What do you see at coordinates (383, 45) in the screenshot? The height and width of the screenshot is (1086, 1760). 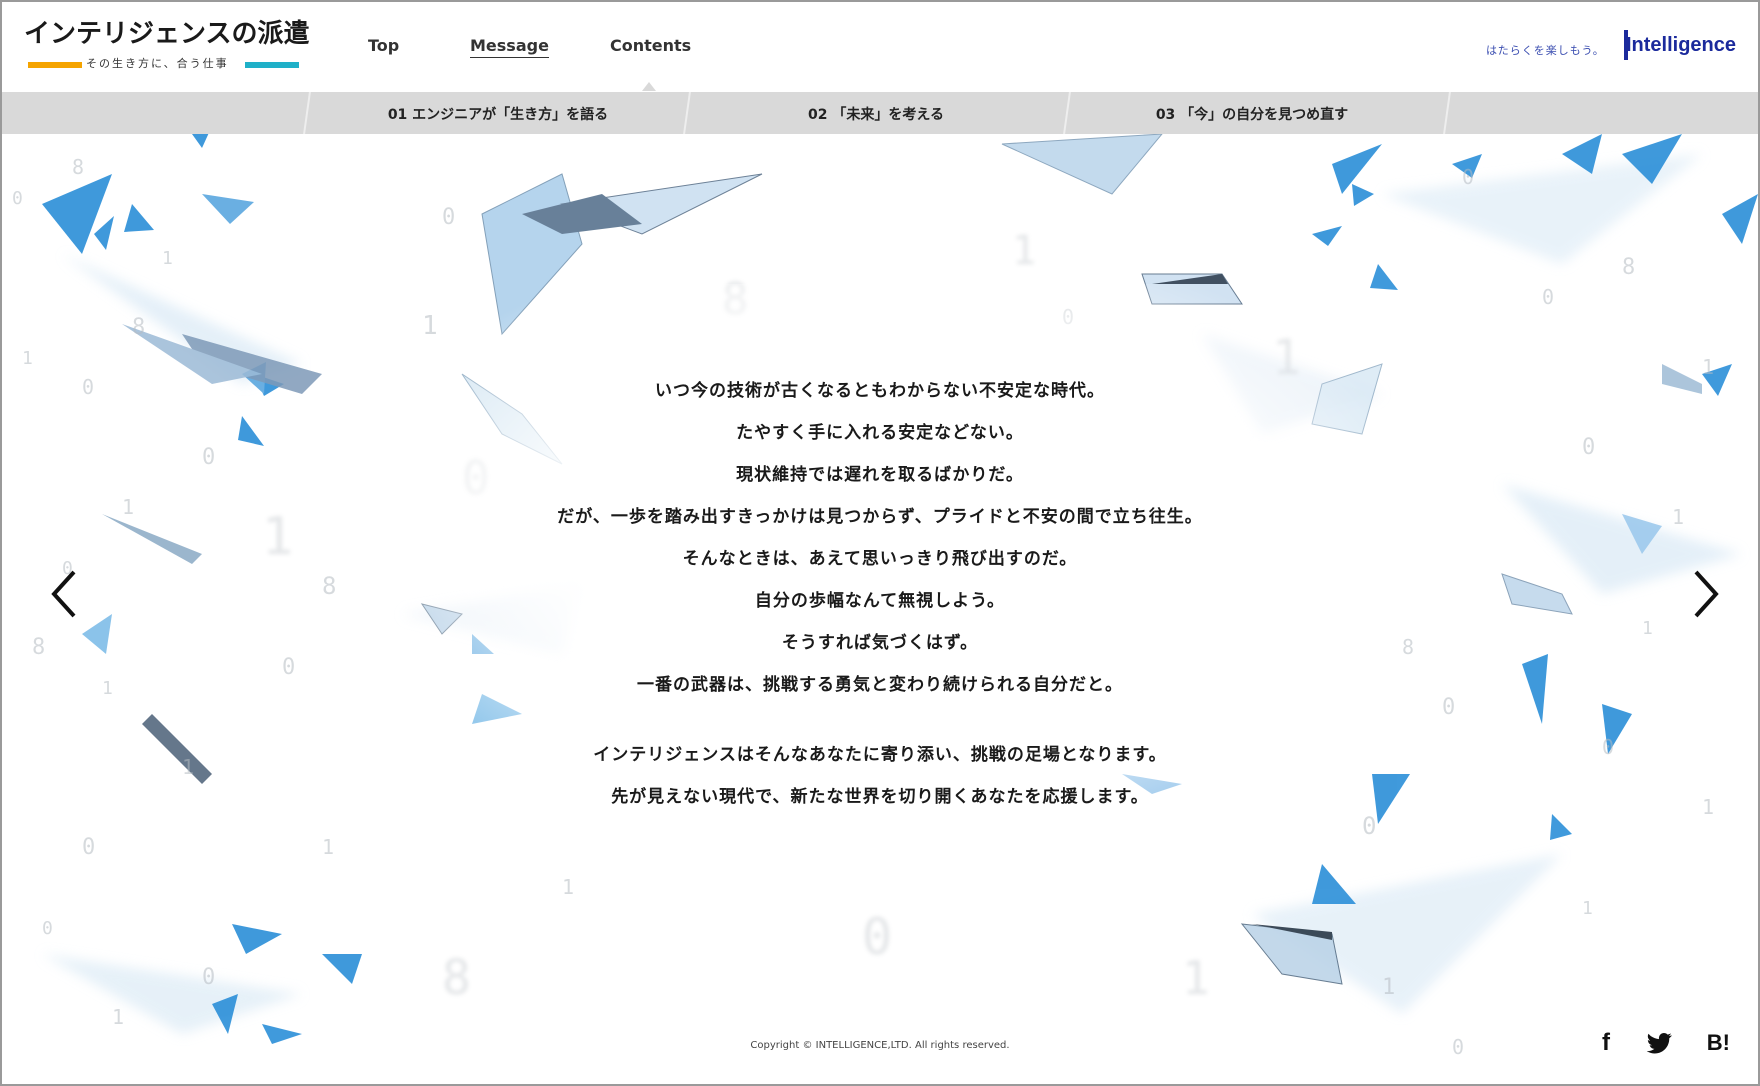 I see `nav-top: Top` at bounding box center [383, 45].